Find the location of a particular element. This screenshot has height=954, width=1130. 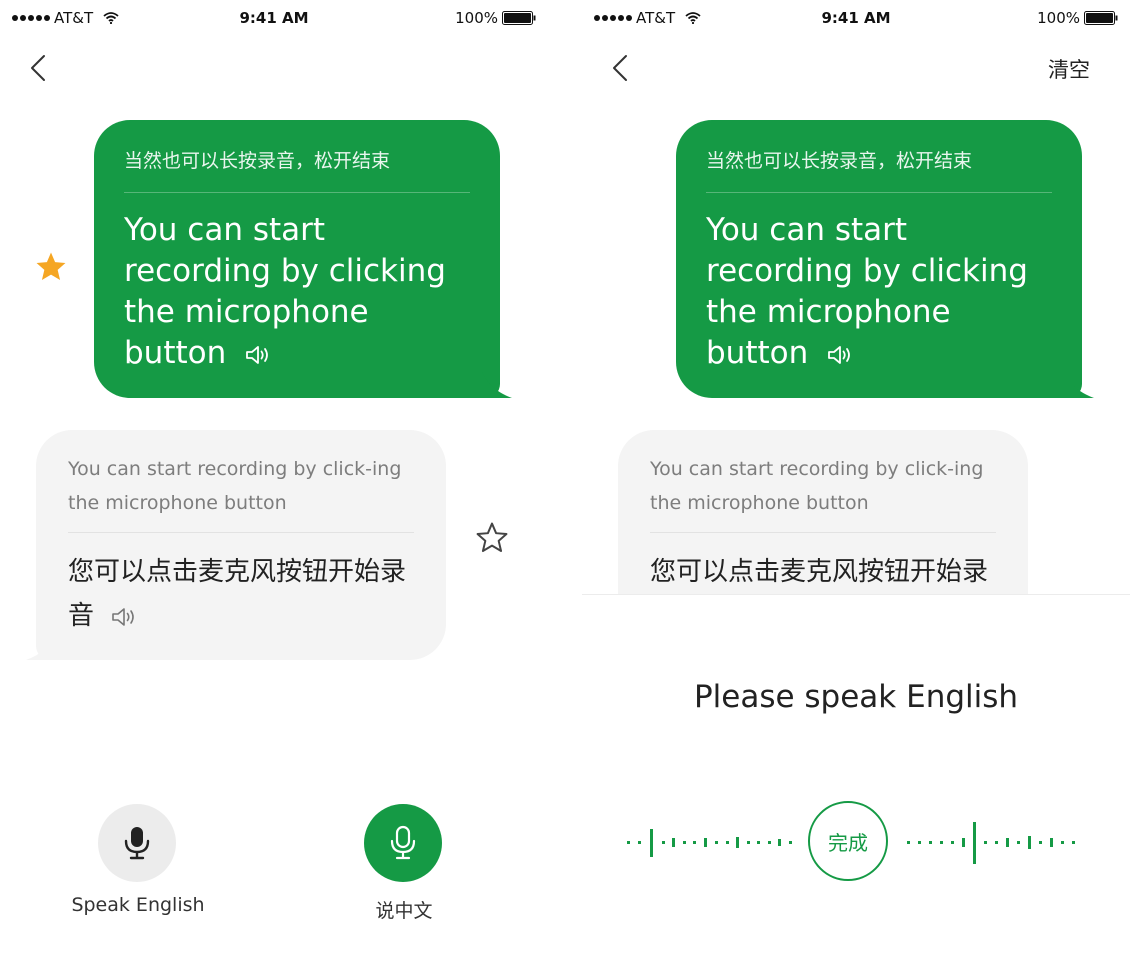

star-filled-icon is located at coordinates (51, 267).